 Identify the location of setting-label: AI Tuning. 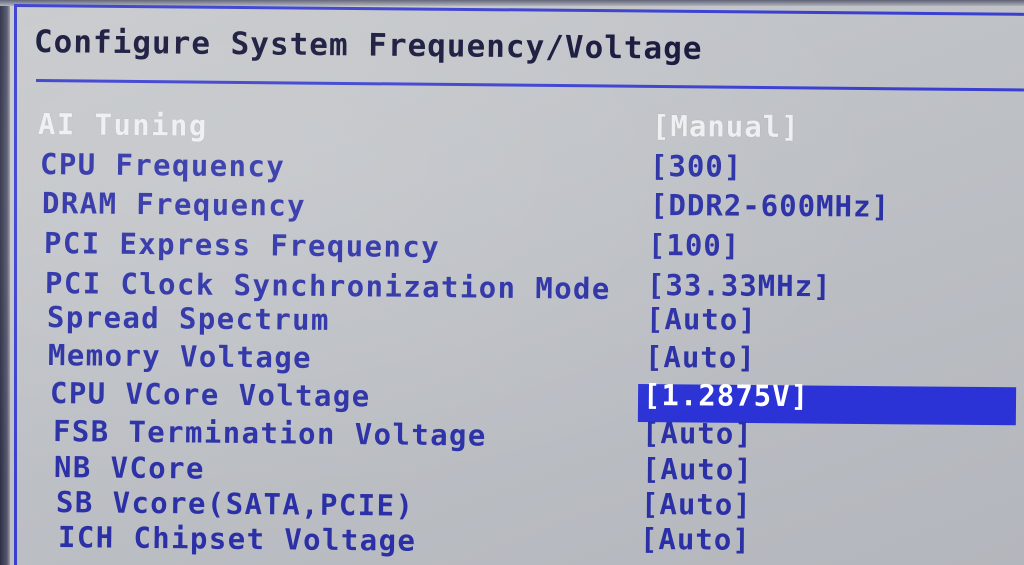
(122, 125).